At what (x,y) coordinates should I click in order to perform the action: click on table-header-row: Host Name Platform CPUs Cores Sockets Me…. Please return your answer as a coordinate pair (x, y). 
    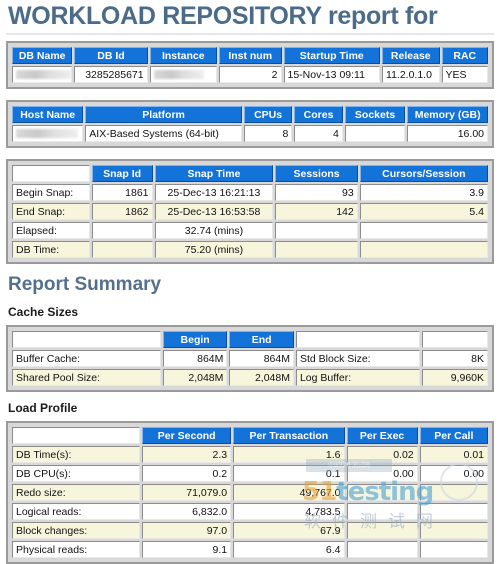
    Looking at the image, I should click on (250, 114).